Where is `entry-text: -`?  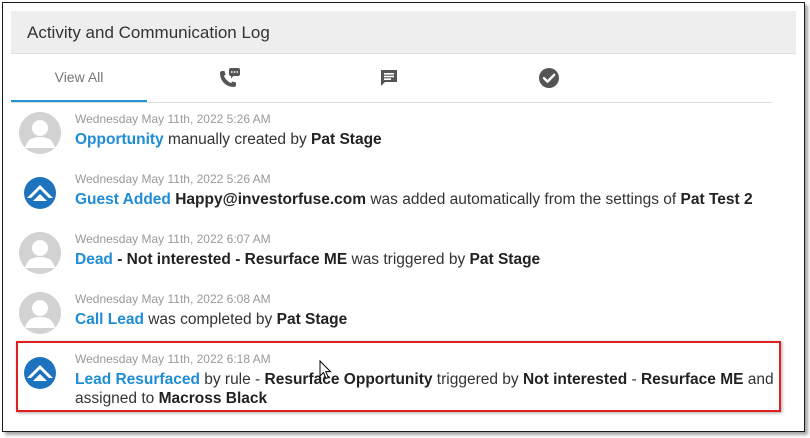
entry-text: - is located at coordinates (634, 379).